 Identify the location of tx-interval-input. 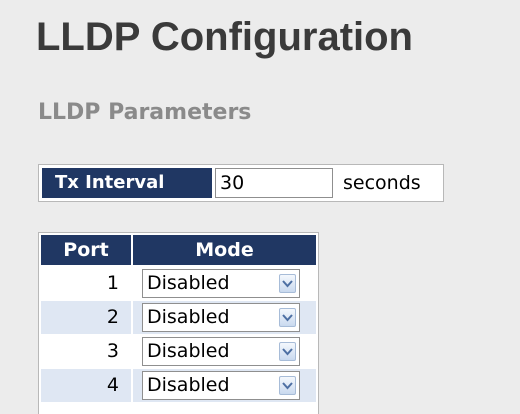
(274, 183).